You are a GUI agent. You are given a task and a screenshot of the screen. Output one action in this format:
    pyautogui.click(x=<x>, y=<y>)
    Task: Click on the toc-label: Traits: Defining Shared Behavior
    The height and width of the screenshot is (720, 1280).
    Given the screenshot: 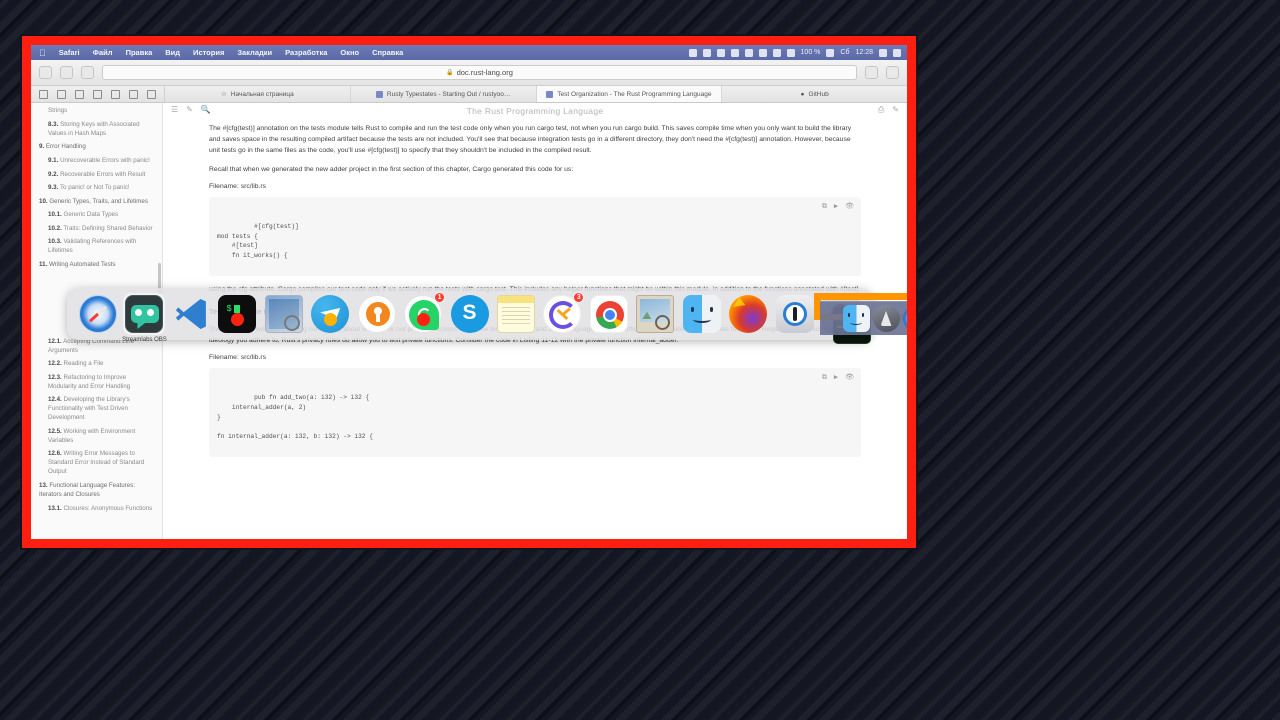 What is the action you would take?
    pyautogui.click(x=108, y=228)
    